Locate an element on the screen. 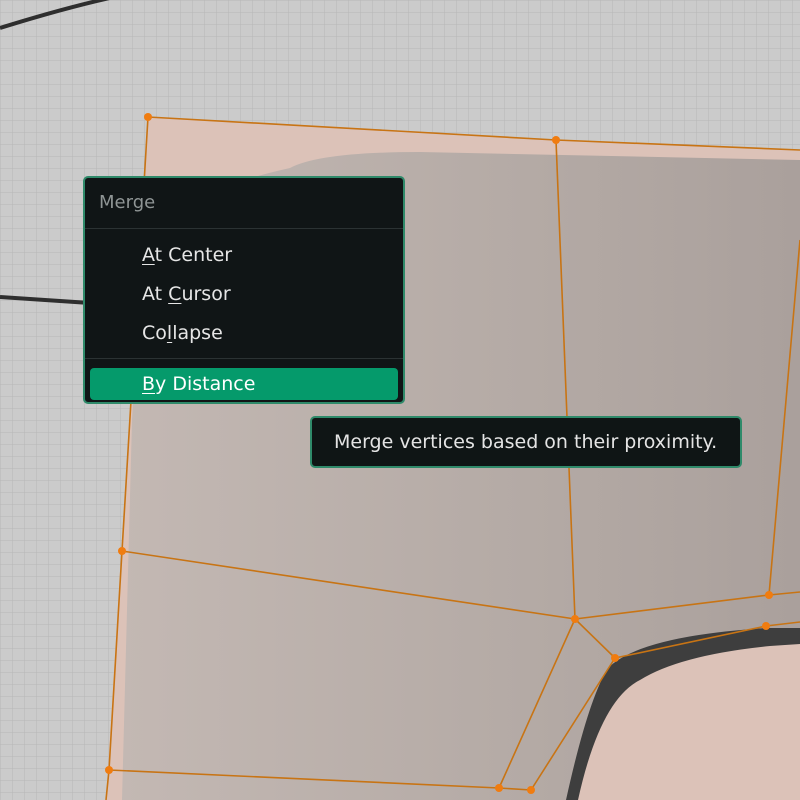 The height and width of the screenshot is (800, 800). menu-item-label-pre: Co is located at coordinates (154, 333).